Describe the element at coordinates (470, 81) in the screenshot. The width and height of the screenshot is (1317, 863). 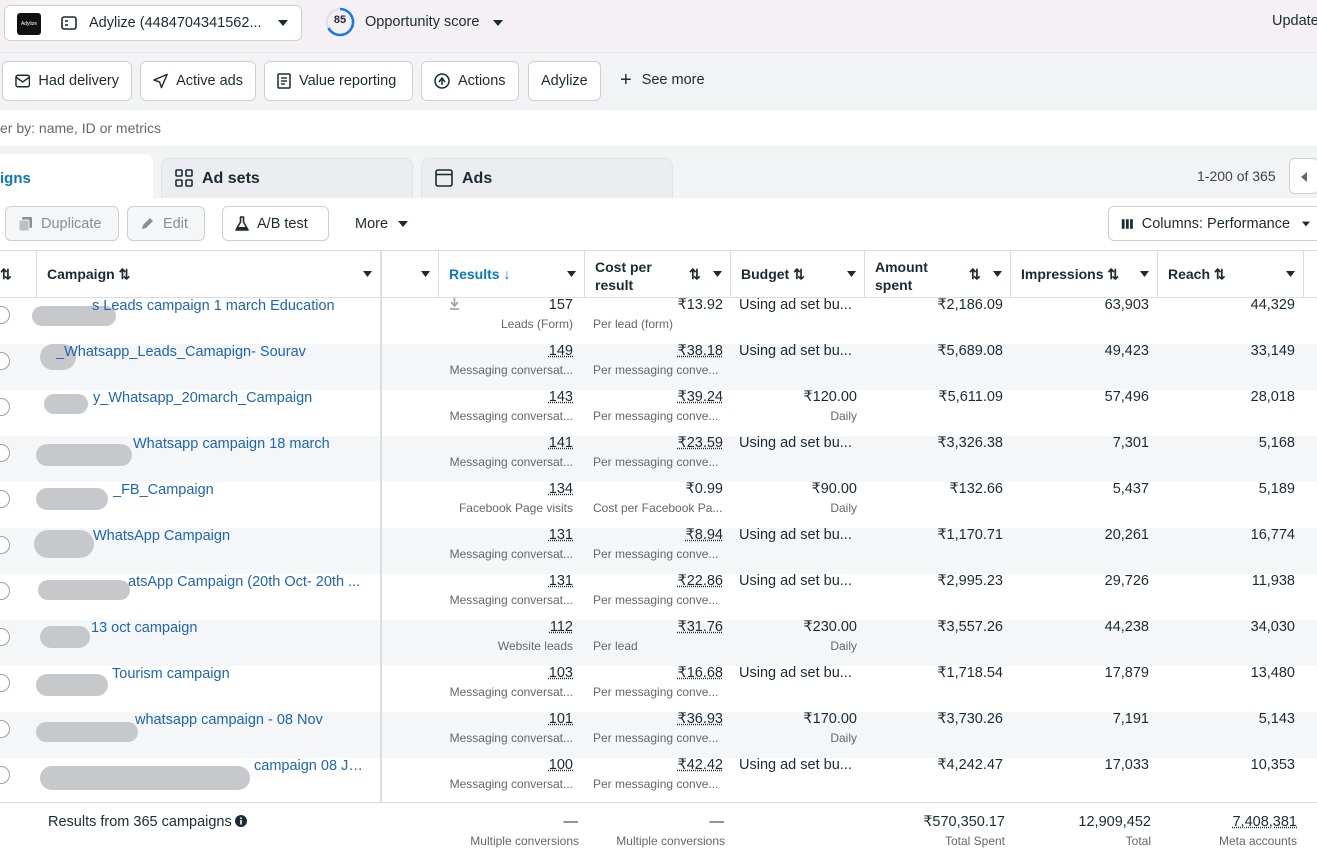
I see `chip-actions: Actions` at that location.